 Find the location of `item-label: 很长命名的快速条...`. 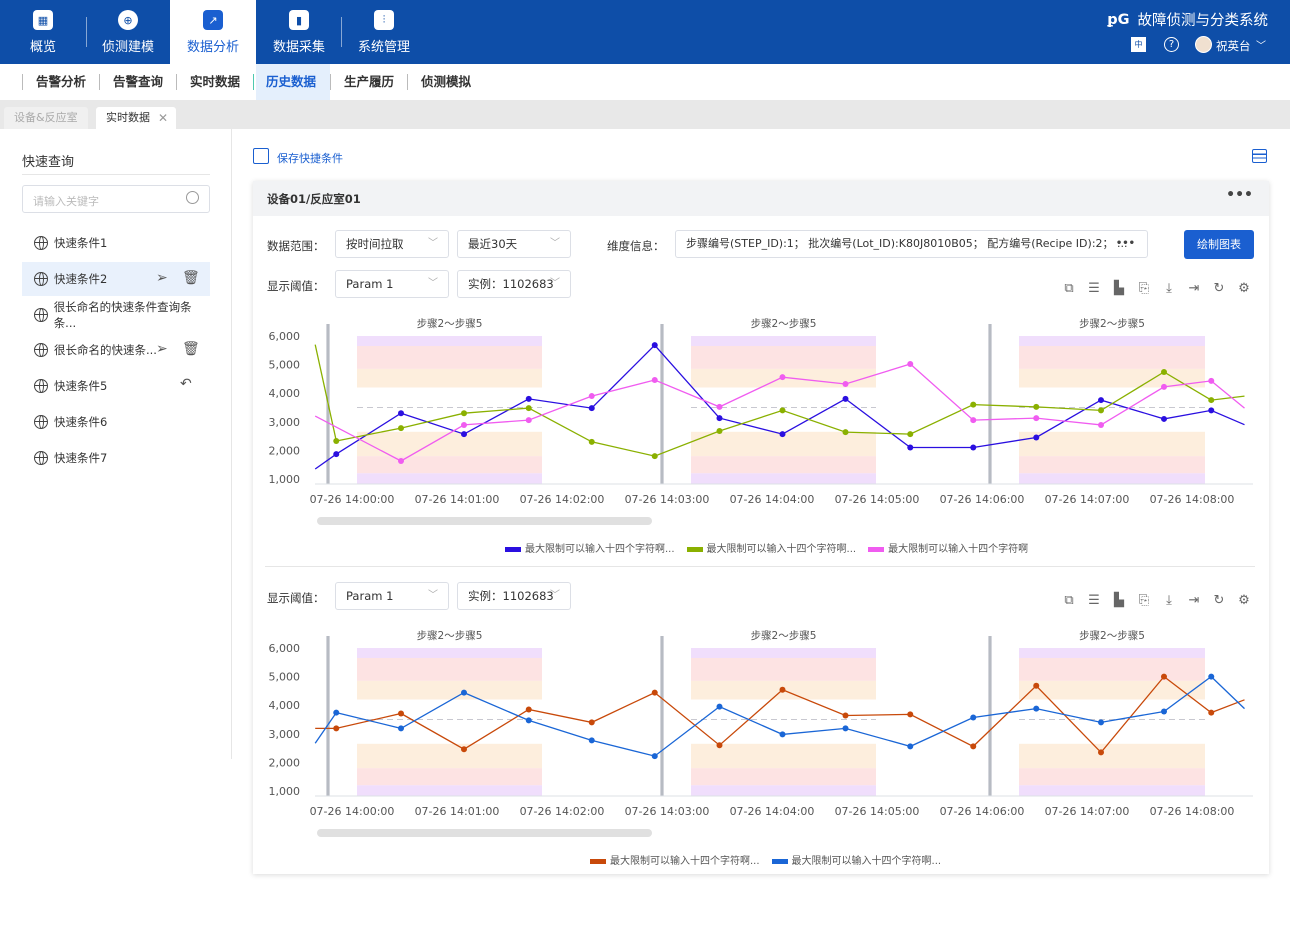

item-label: 很长命名的快速条... is located at coordinates (105, 350).